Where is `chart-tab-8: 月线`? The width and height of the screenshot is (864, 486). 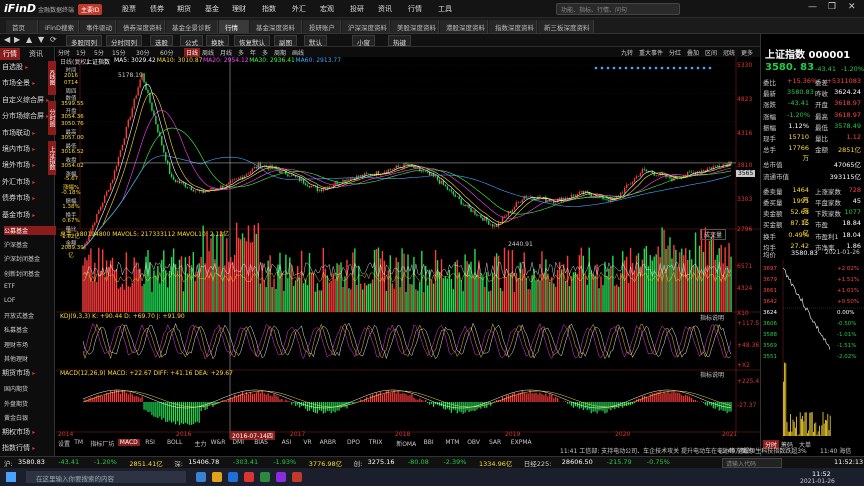 chart-tab-8: 月线 is located at coordinates (226, 52).